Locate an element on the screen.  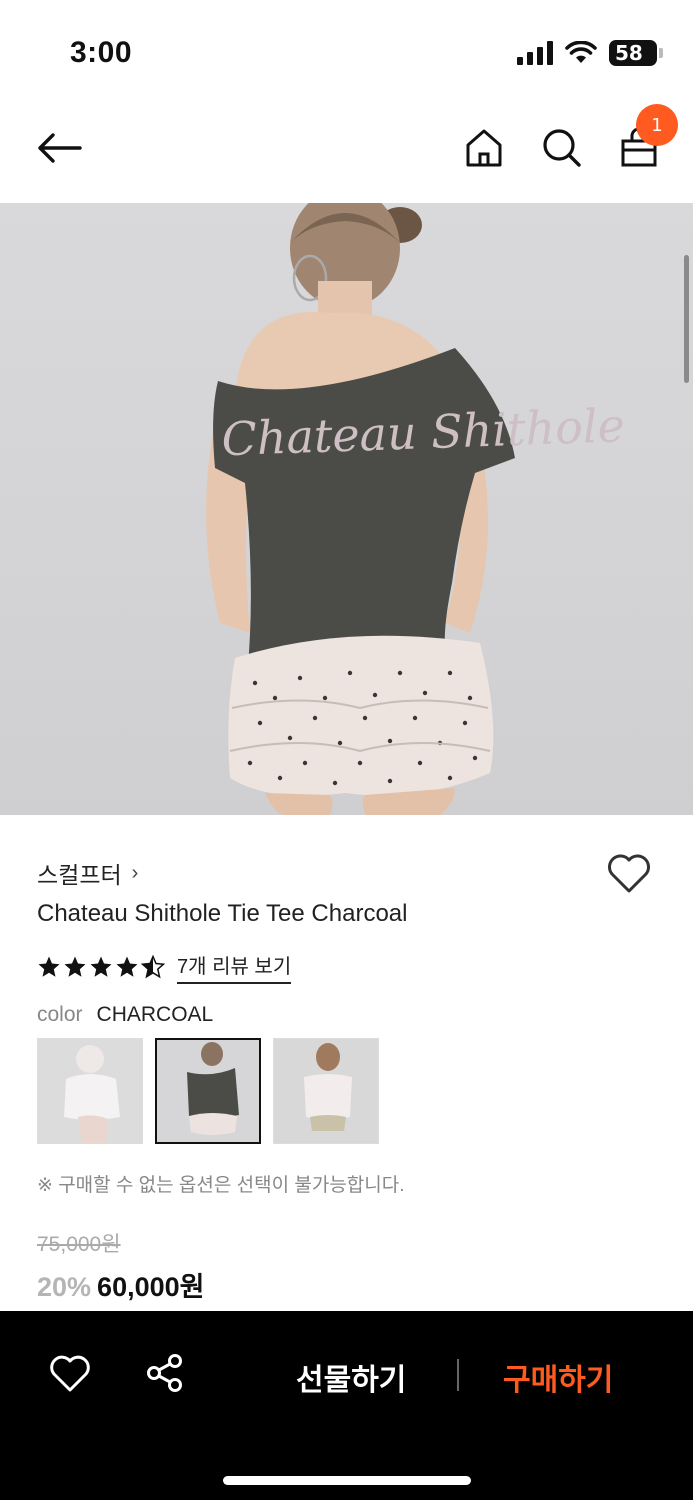
share-icon is located at coordinates (164, 1373).